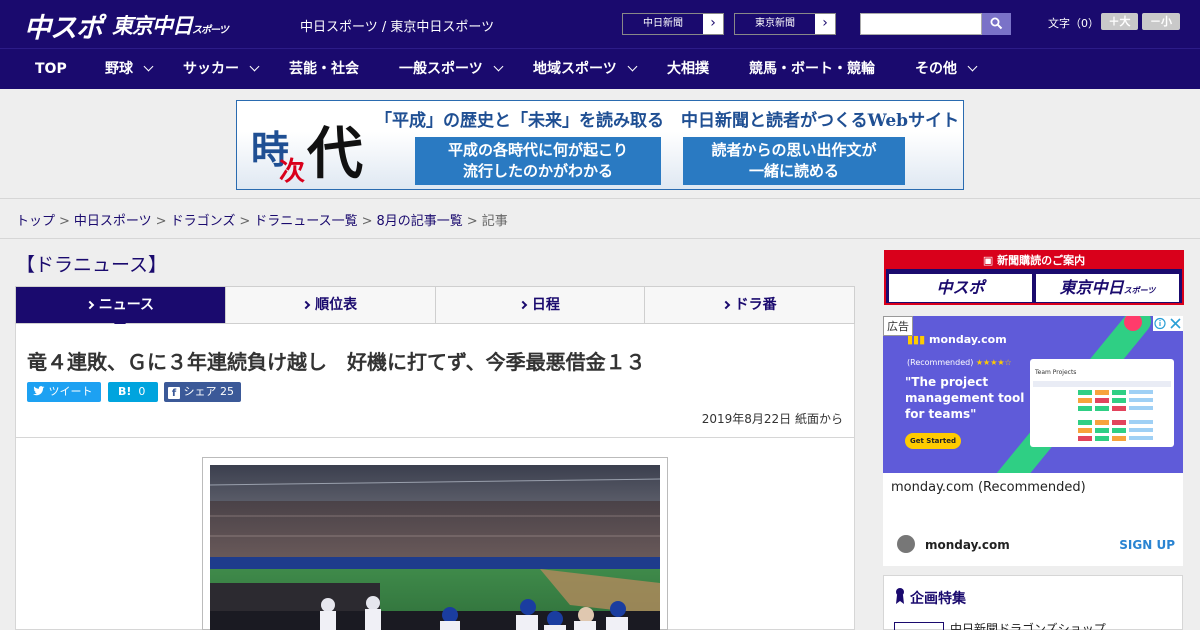 This screenshot has height=630, width=1200. What do you see at coordinates (1033, 602) in the screenshot?
I see `feature-box: 企画特集 中日新聞ドラゴンズショップ` at bounding box center [1033, 602].